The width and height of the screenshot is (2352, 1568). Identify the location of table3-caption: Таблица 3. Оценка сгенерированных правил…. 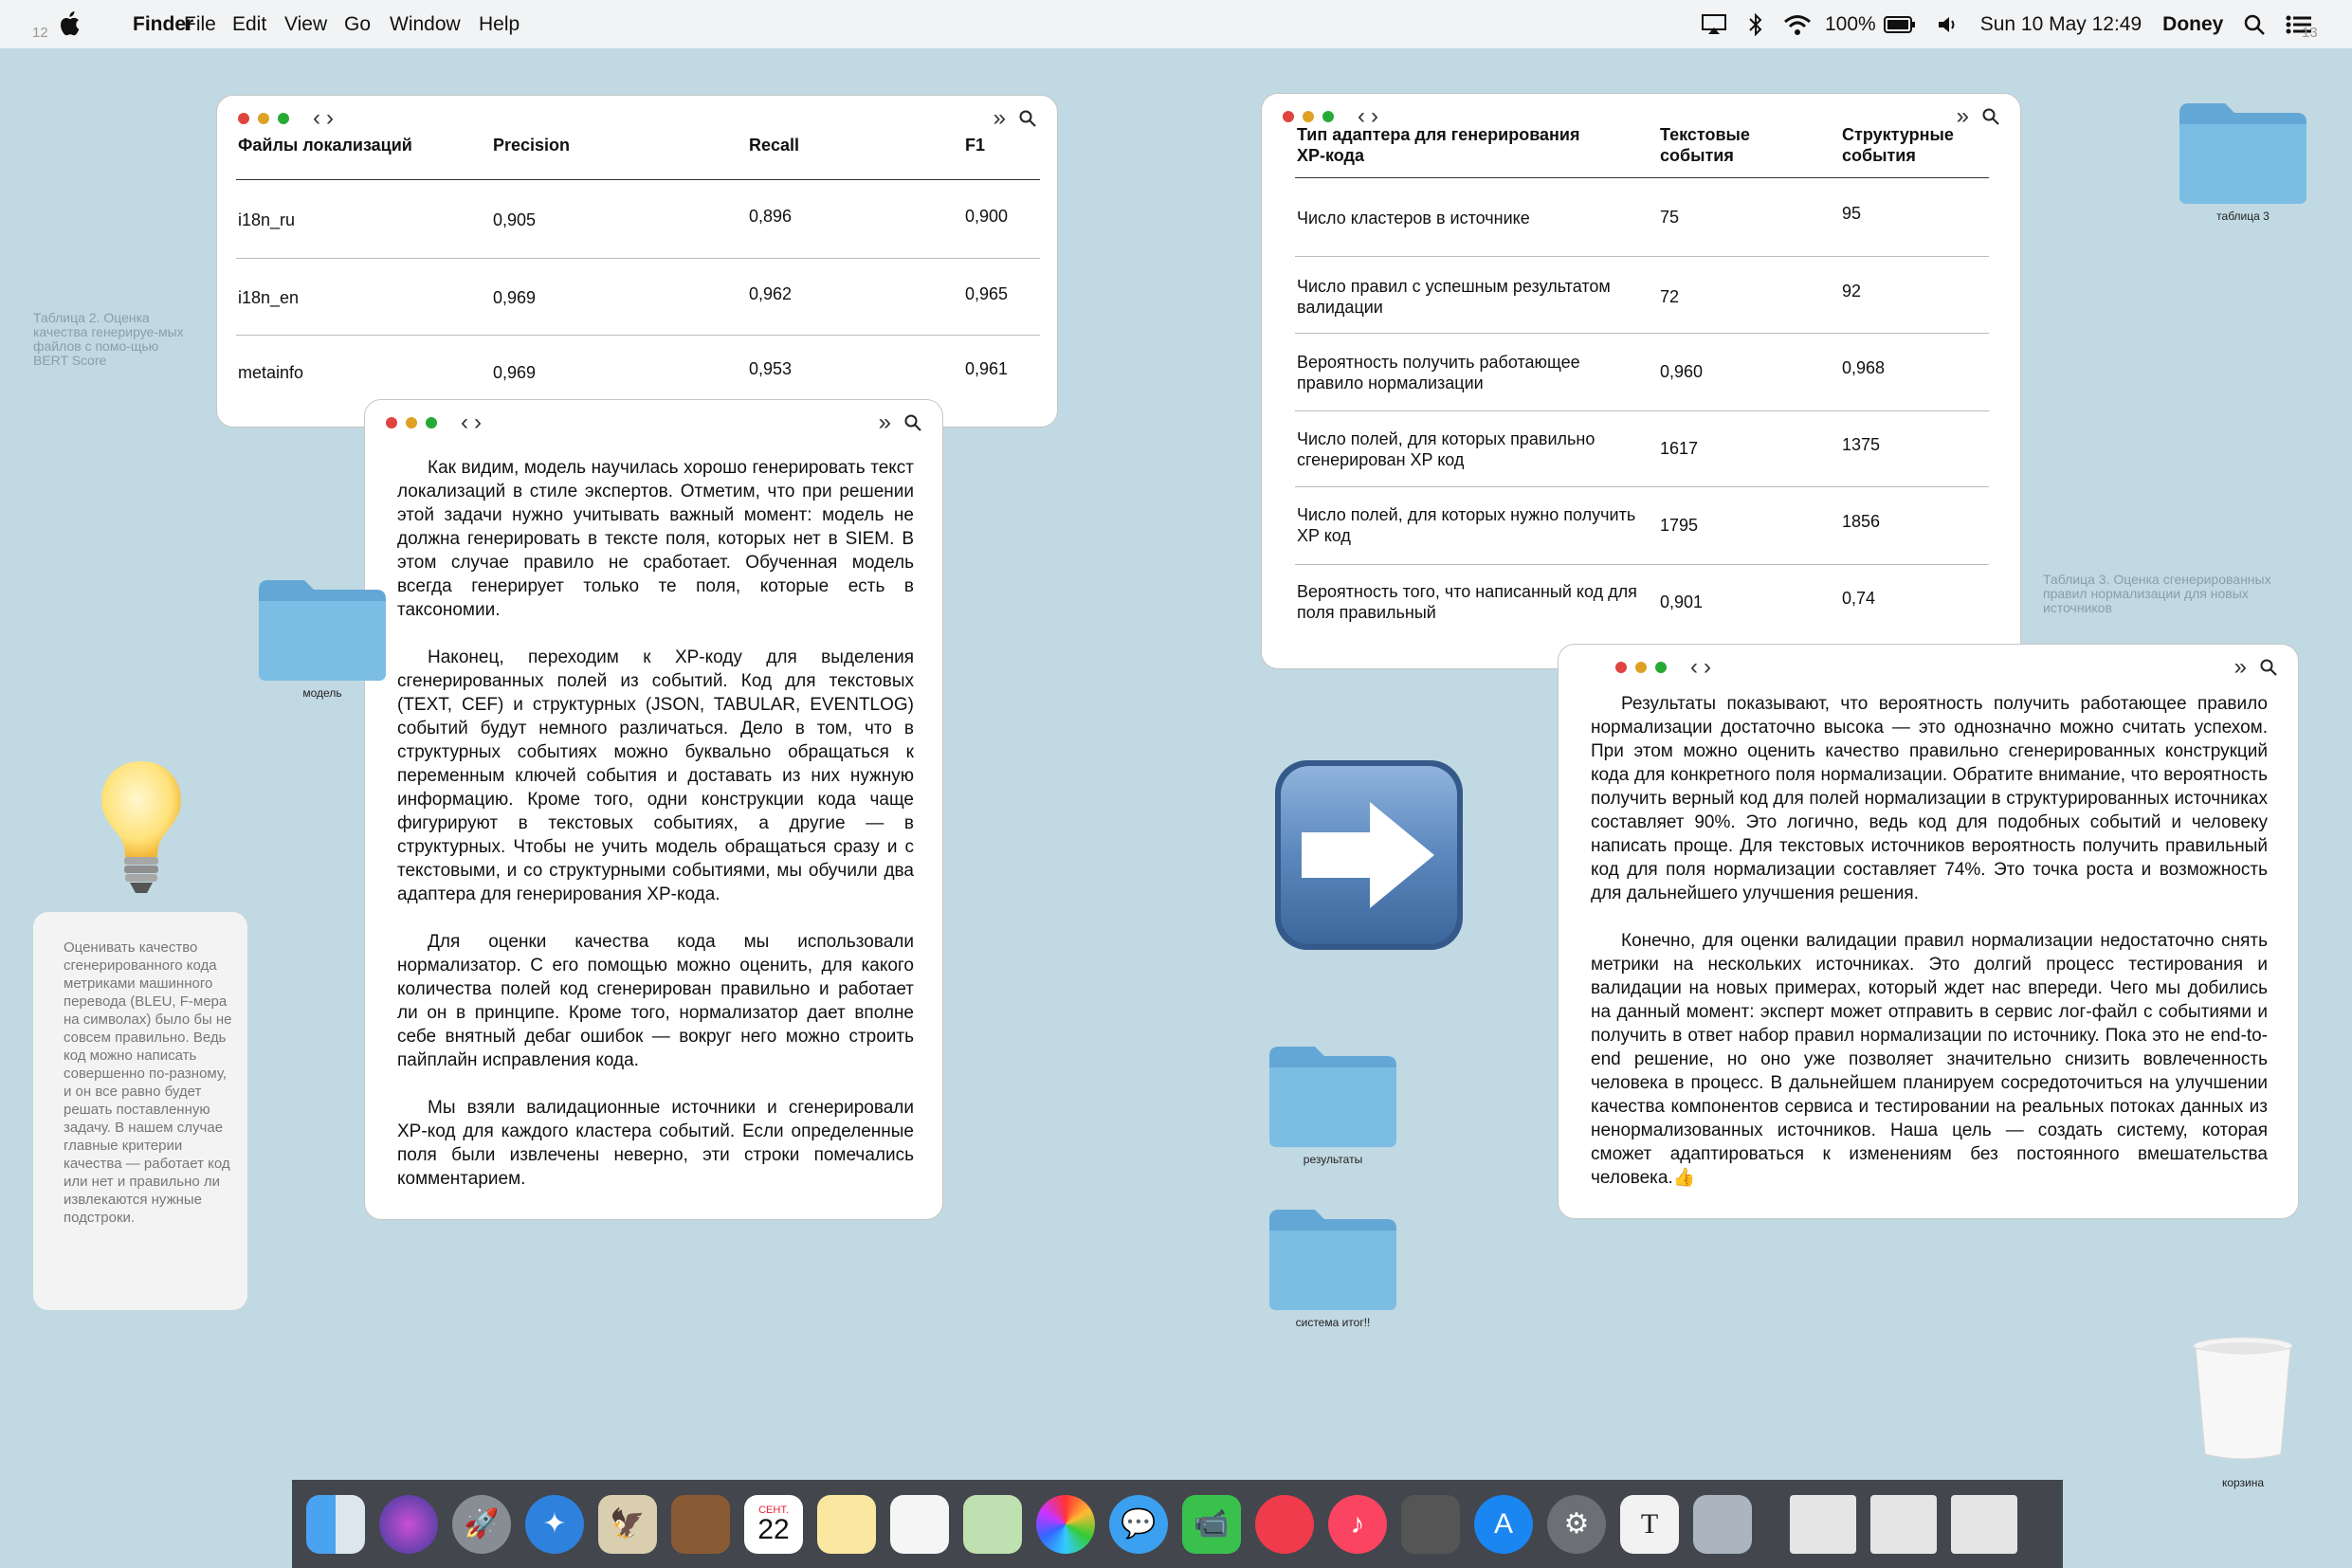
(2157, 593).